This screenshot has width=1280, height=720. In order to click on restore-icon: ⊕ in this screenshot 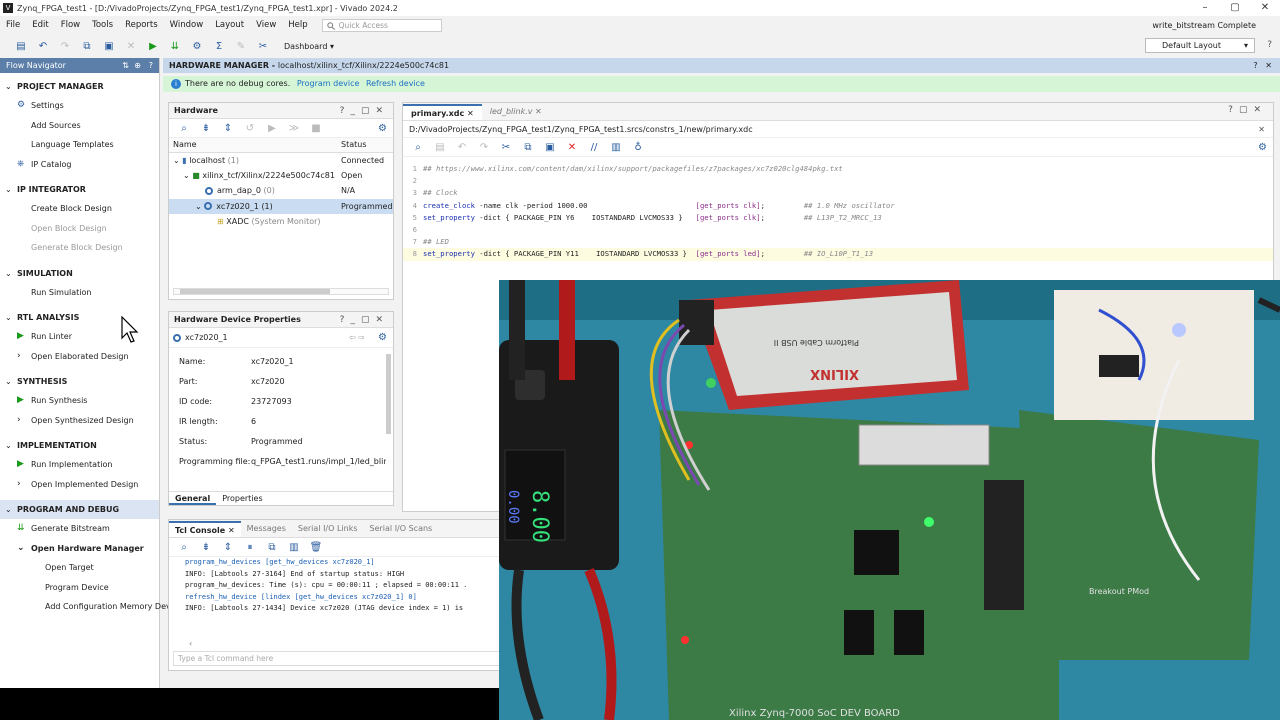, I will do `click(137, 65)`.